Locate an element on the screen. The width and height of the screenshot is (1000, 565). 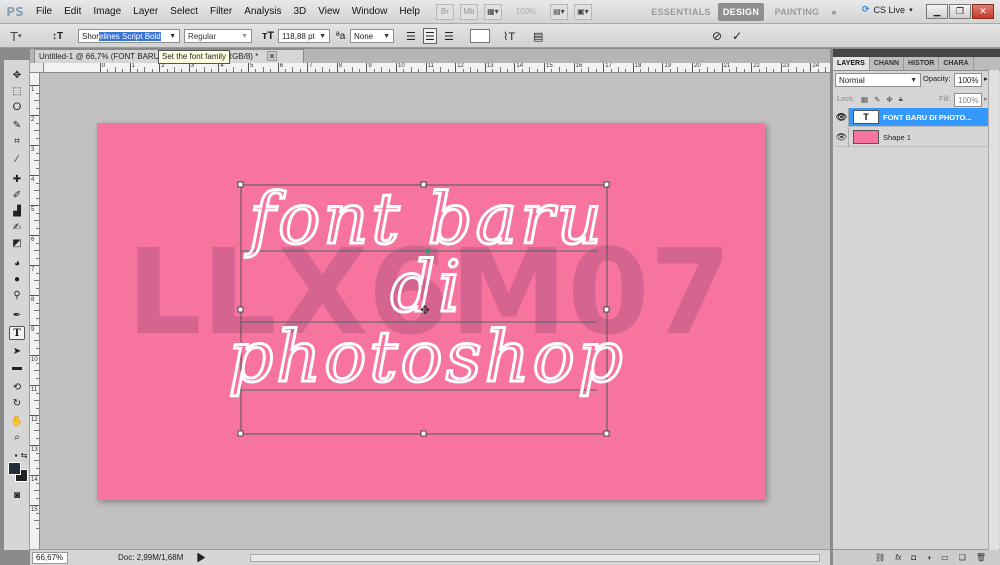
tab-history: HISTOR is located at coordinates (922, 63).